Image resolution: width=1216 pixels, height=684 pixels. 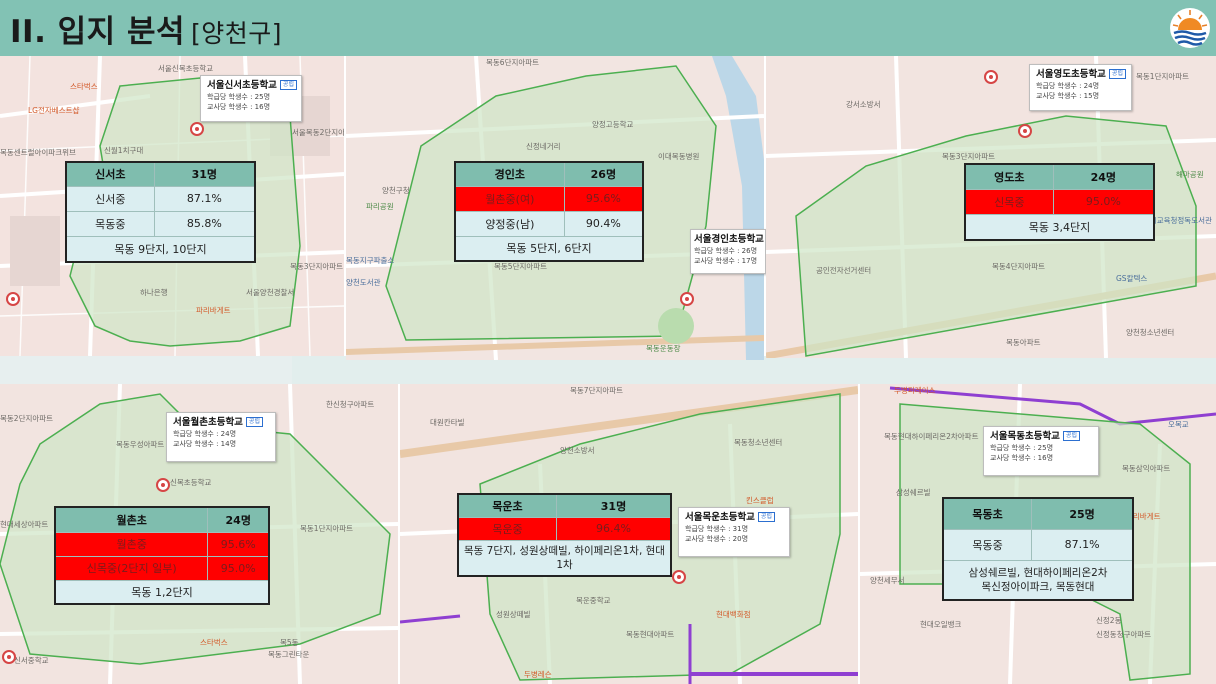 I want to click on map-label: 하나은행, so click(x=154, y=292).